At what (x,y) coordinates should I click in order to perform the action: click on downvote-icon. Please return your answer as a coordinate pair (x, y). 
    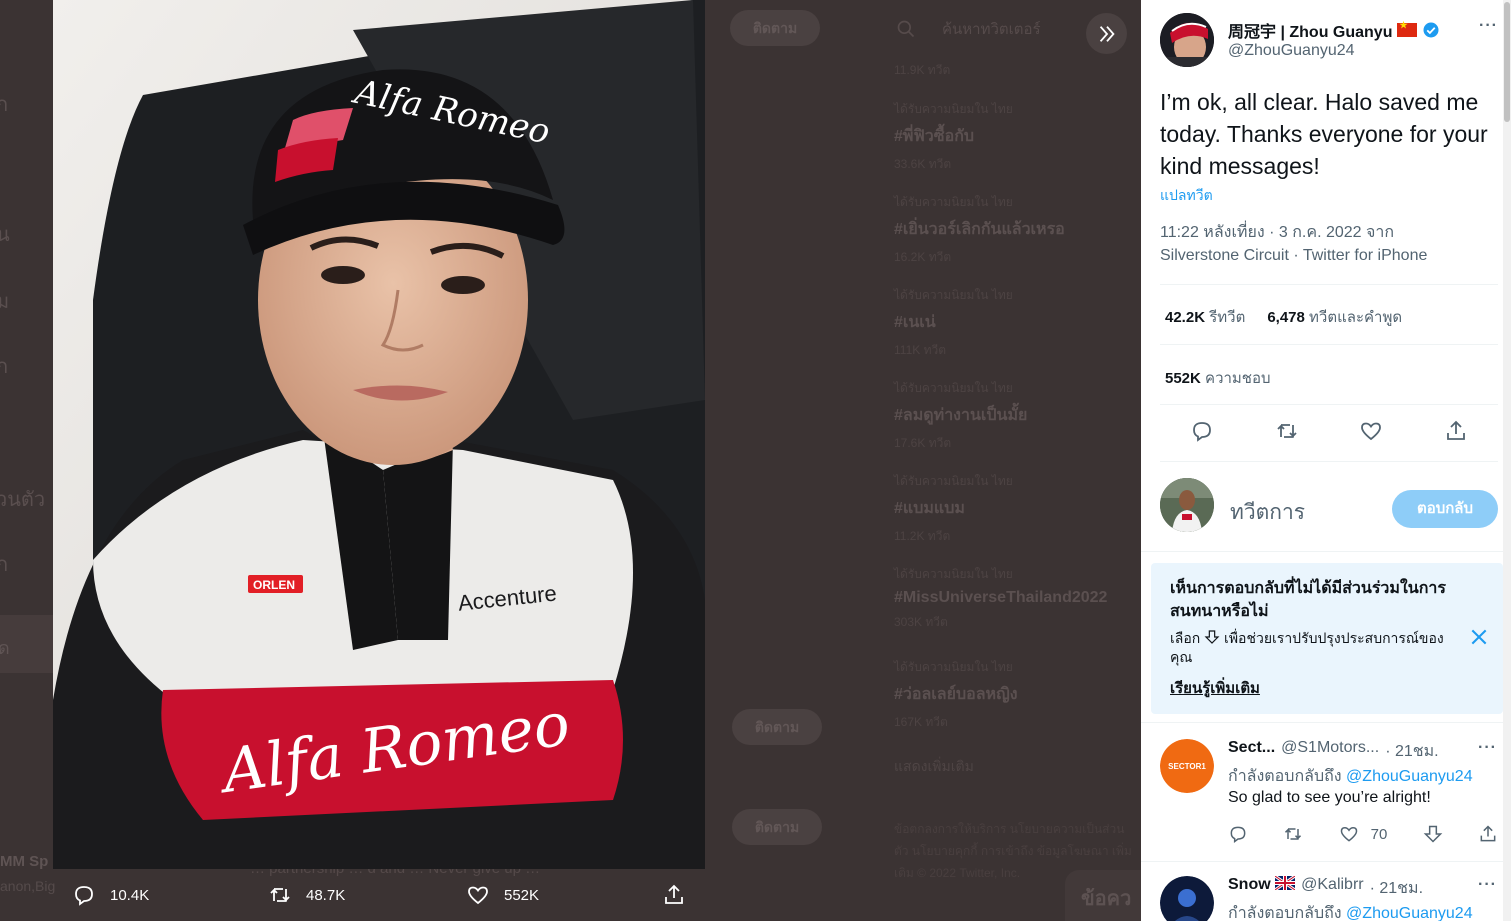
    Looking at the image, I should click on (1433, 834).